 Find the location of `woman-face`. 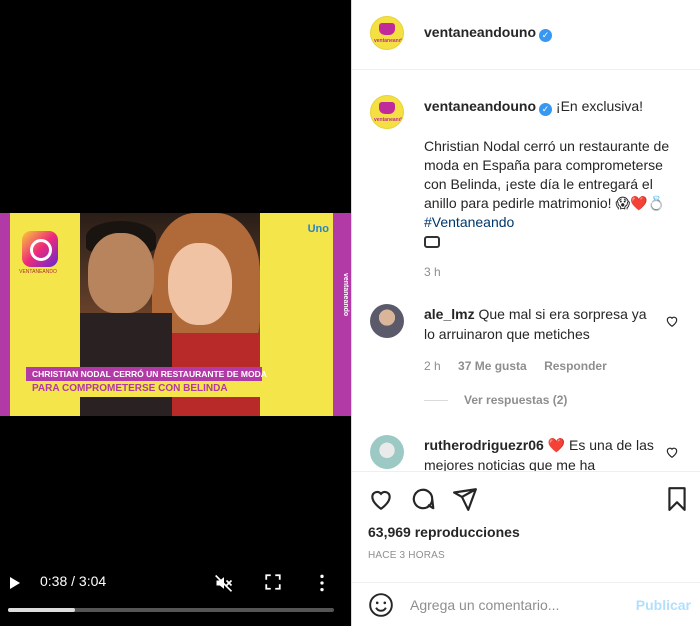

woman-face is located at coordinates (200, 284).